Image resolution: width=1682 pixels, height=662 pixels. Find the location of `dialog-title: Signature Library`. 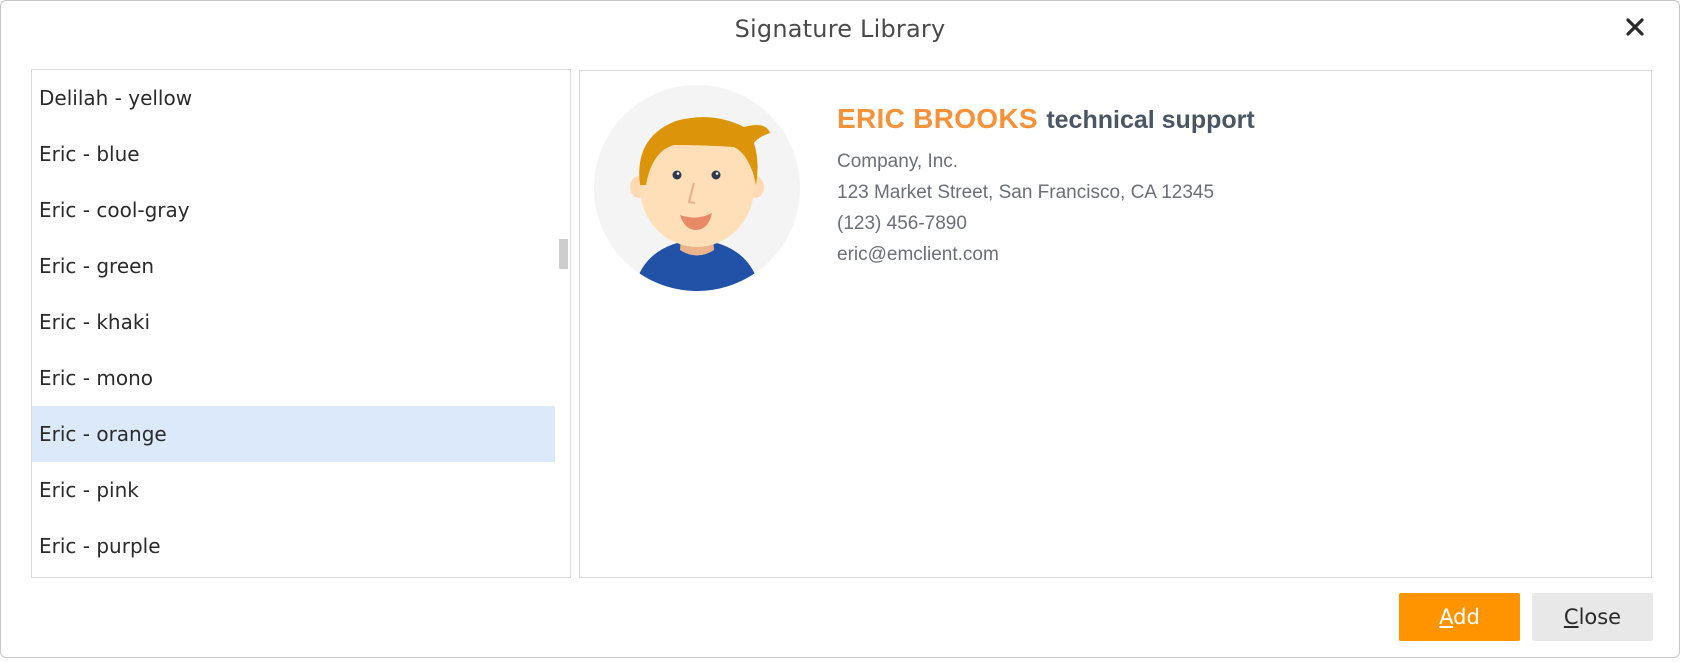

dialog-title: Signature Library is located at coordinates (840, 29).